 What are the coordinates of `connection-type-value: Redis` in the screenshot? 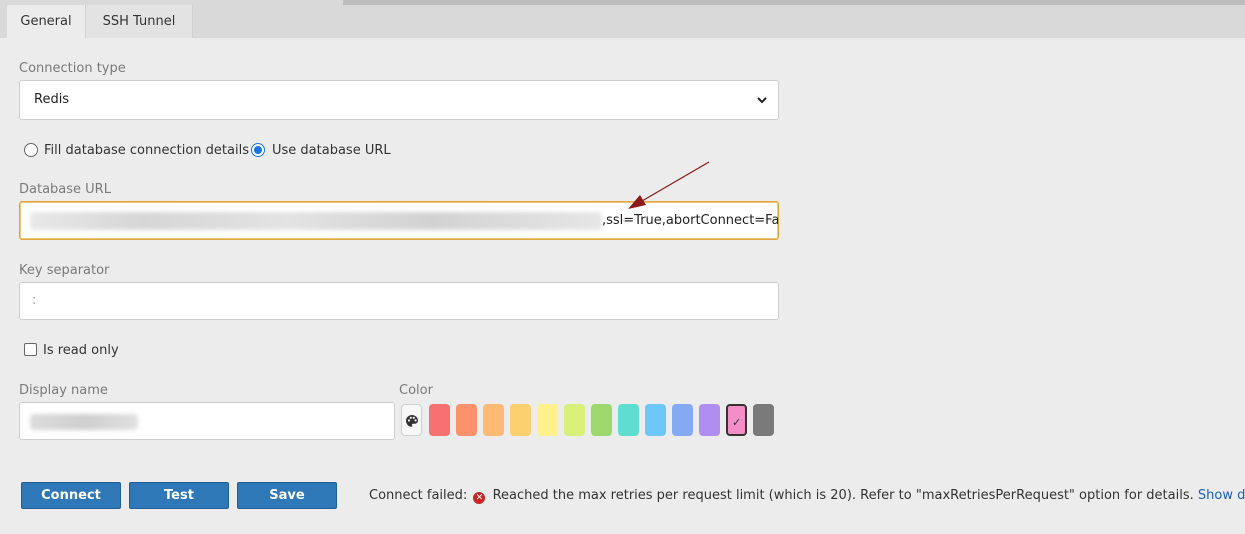 It's located at (52, 99).